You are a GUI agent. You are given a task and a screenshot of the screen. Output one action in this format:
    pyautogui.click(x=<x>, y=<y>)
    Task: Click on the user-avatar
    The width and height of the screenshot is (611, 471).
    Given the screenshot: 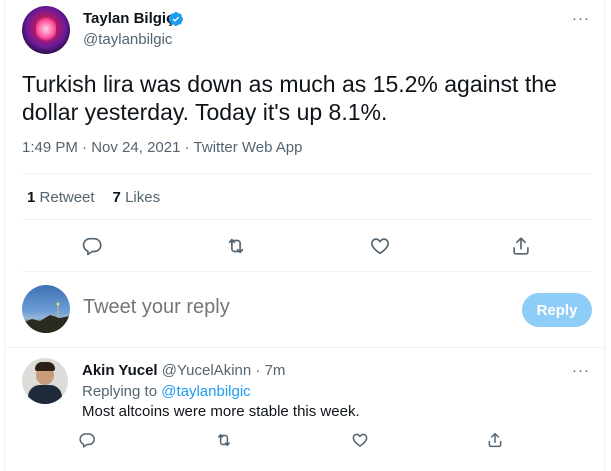 What is the action you would take?
    pyautogui.click(x=46, y=309)
    